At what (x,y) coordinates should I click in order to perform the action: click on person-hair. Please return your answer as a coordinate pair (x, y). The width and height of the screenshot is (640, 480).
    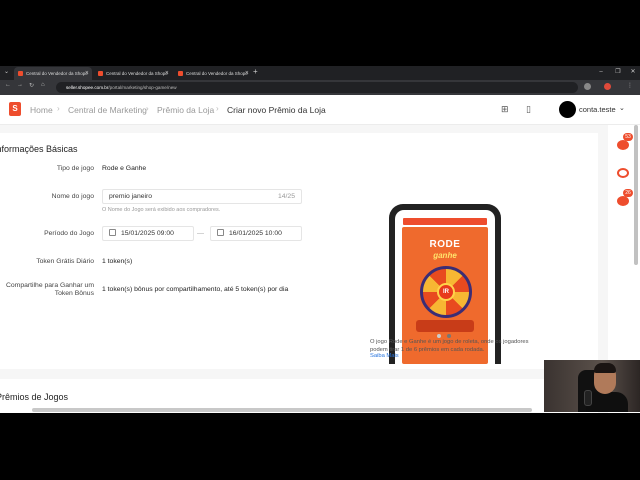
    Looking at the image, I should click on (605, 368).